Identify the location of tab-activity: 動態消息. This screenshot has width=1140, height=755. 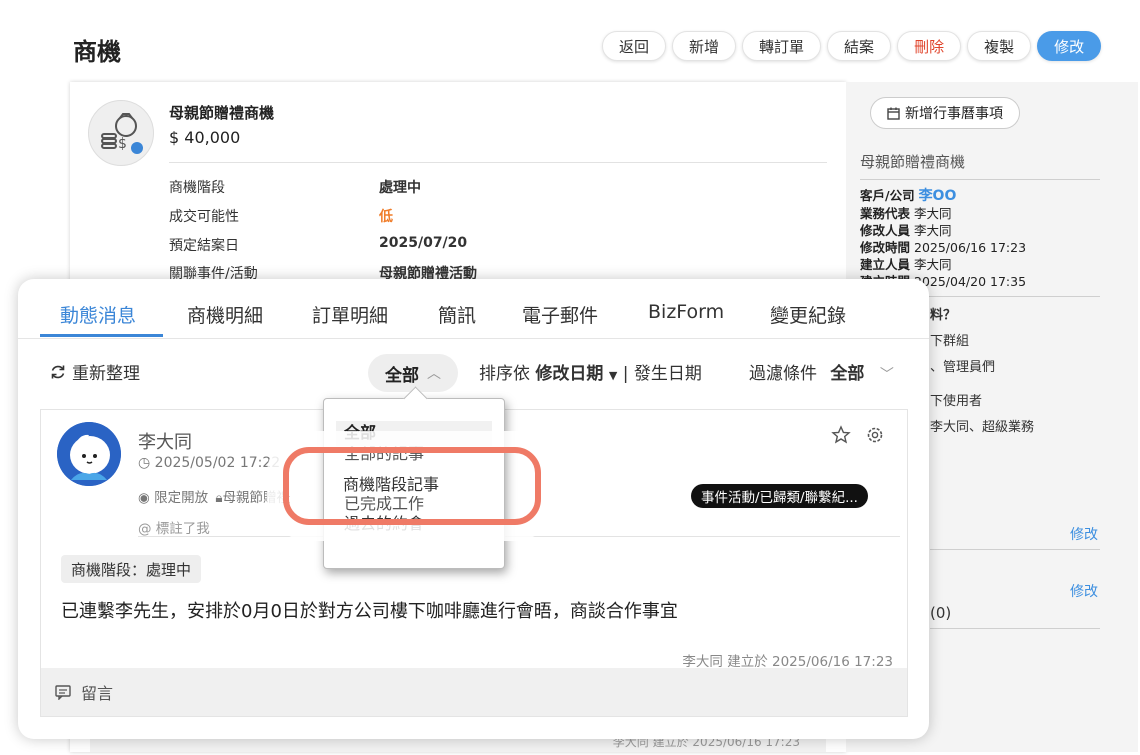
(98, 314).